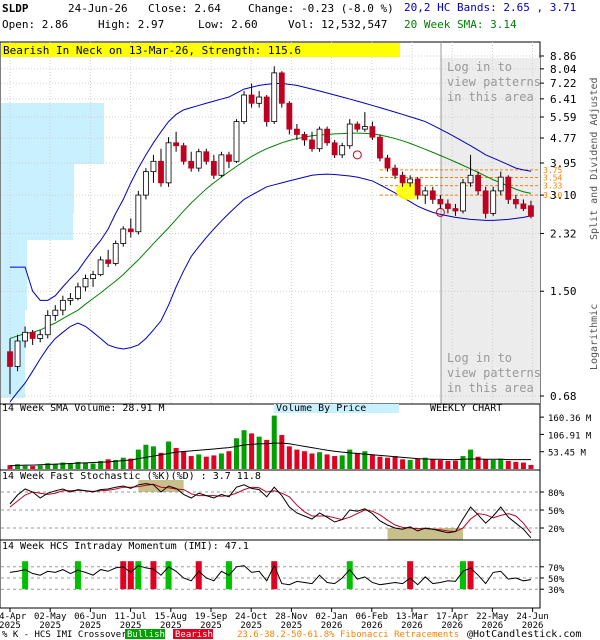 Image resolution: width=600 pixels, height=640 pixels. I want to click on price-tick-label: 3.95, so click(563, 163).